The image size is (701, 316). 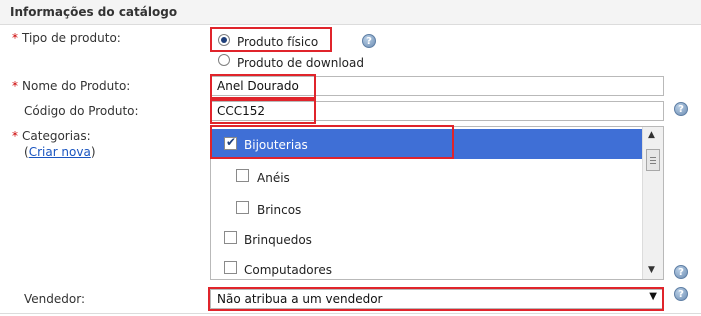 I want to click on categories-label-text: Categorias:, so click(x=56, y=136).